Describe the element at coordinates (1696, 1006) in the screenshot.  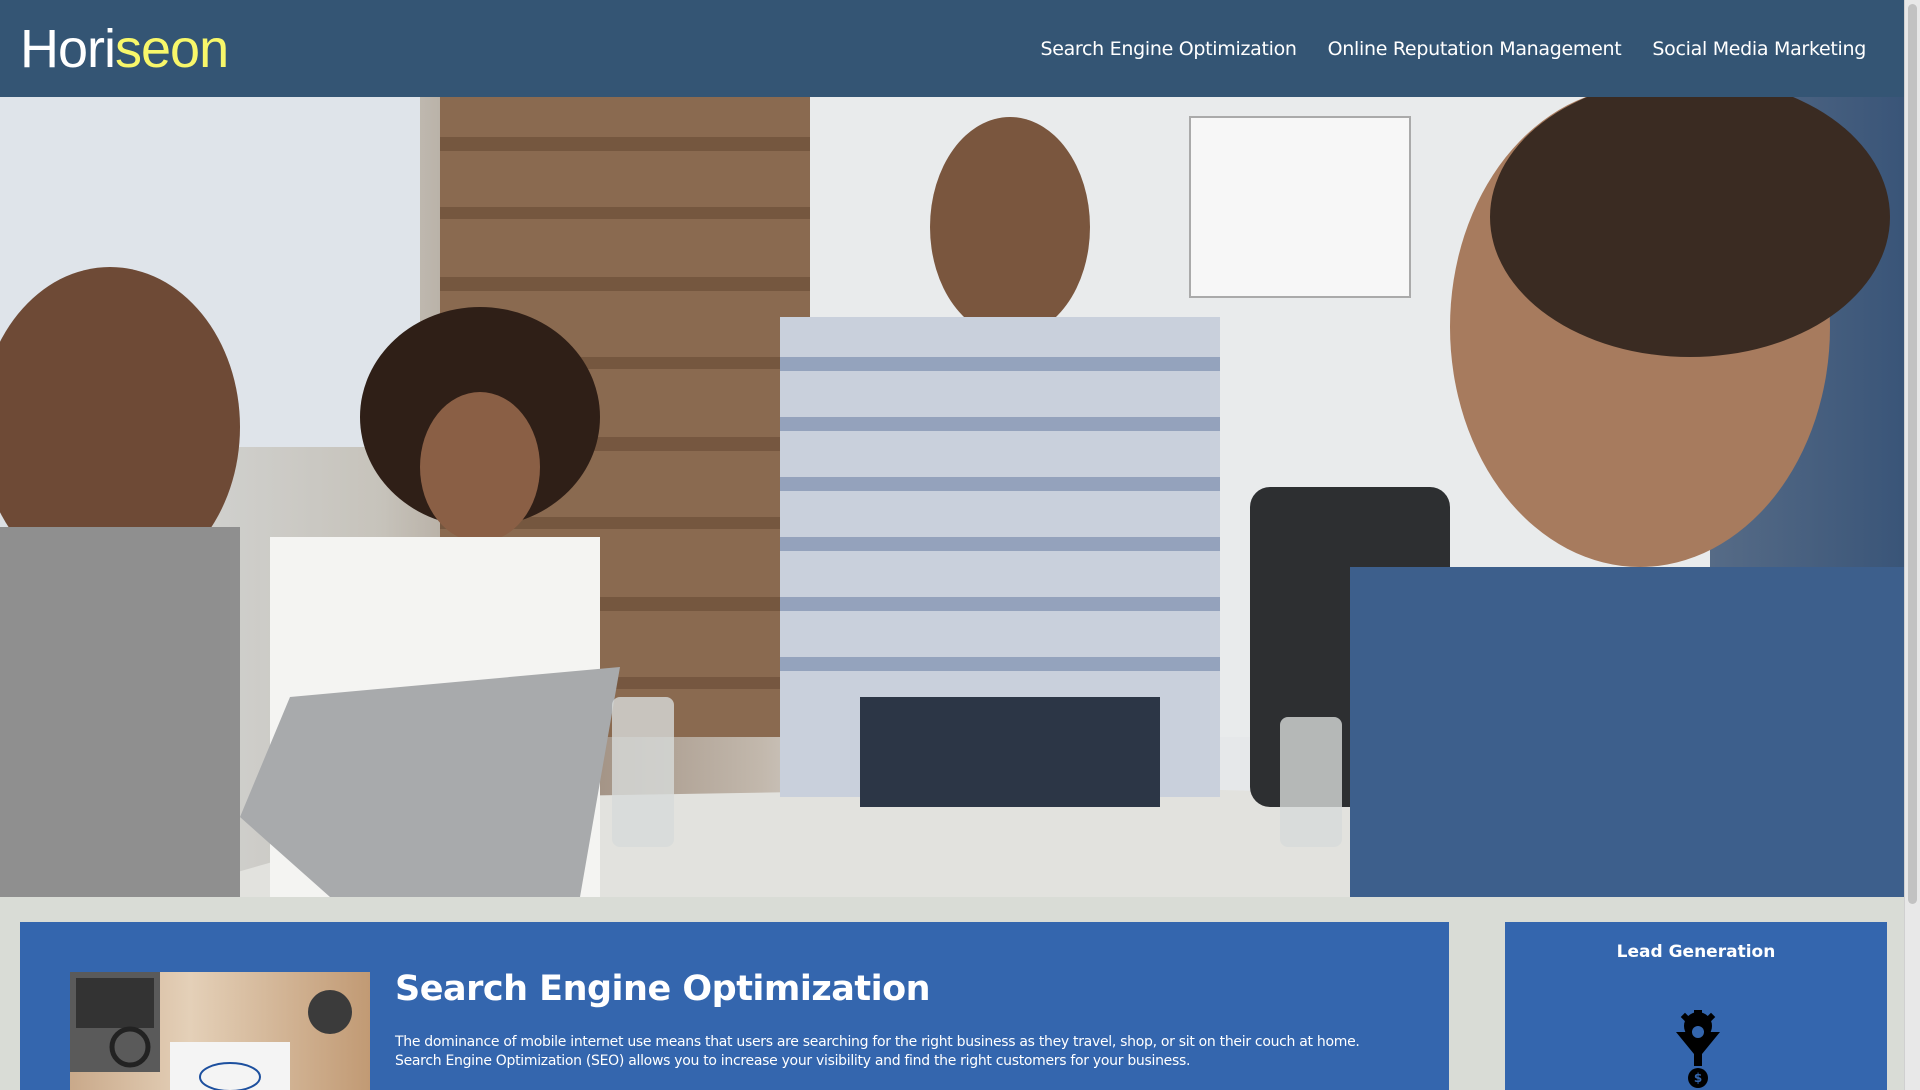
I see `lead-generation-card: Lead Generation $` at that location.